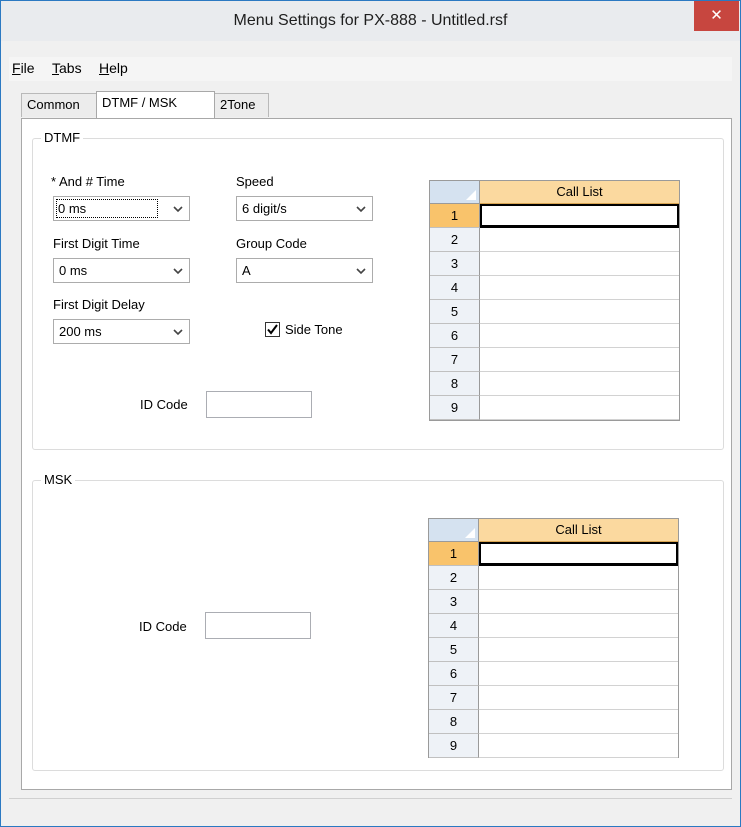 This screenshot has width=741, height=827. Describe the element at coordinates (23, 68) in the screenshot. I see `menu-file: File` at that location.